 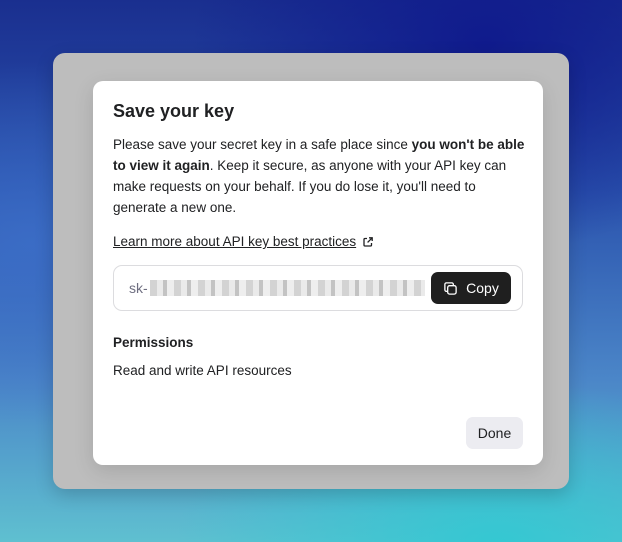 I want to click on permissions-label: Permissions, so click(x=153, y=342).